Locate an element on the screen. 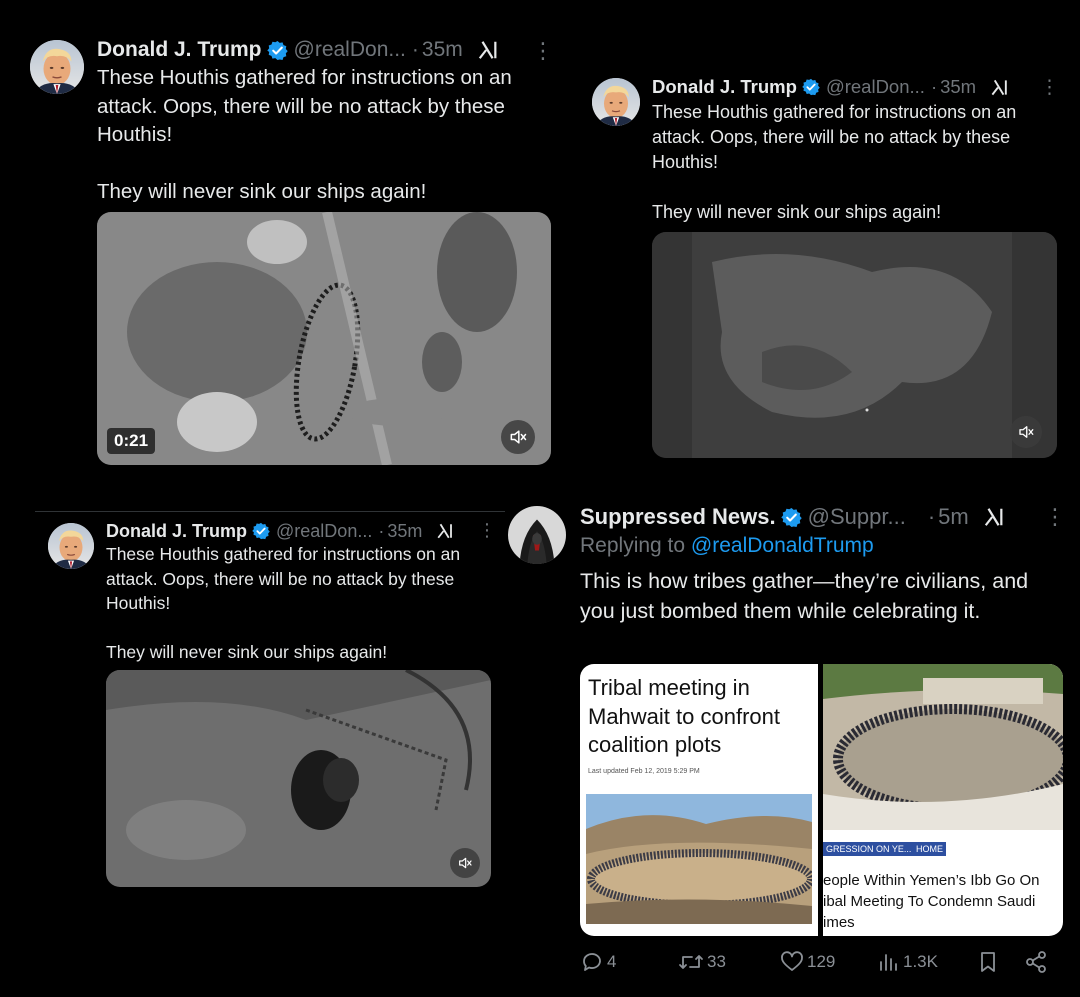 This screenshot has width=1080, height=997. views-icon is located at coordinates (888, 962).